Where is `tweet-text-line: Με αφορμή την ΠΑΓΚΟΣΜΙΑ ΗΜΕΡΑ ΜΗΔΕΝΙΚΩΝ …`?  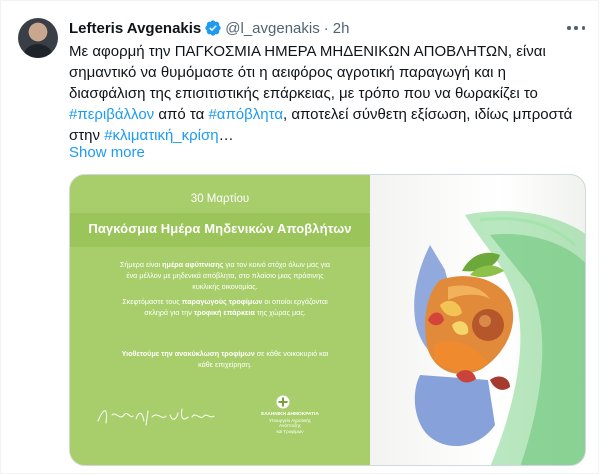 tweet-text-line: Με αφορμή την ΠΑΓΚΟΣΜΙΑ ΗΜΕΡΑ ΜΗΔΕΝΙΚΩΝ … is located at coordinates (307, 51).